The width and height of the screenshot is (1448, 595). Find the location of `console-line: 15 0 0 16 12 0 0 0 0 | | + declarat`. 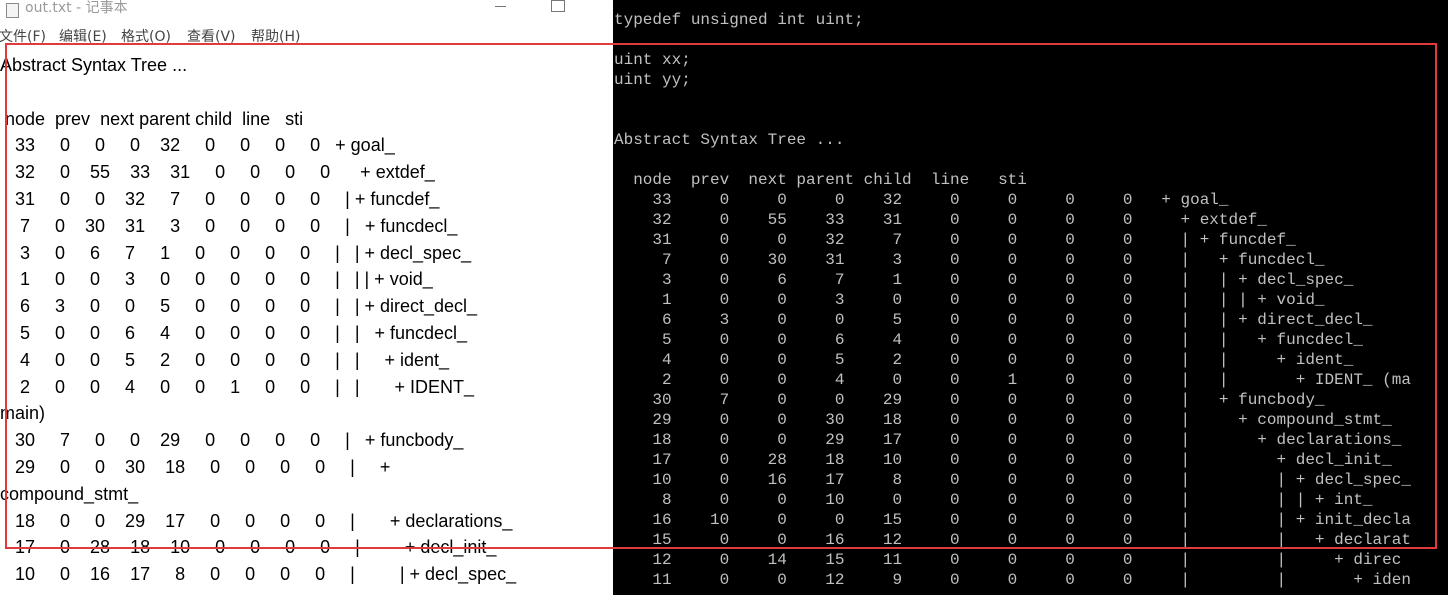

console-line: 15 0 0 16 12 0 0 0 0 | | + declarat is located at coordinates (1012, 540).